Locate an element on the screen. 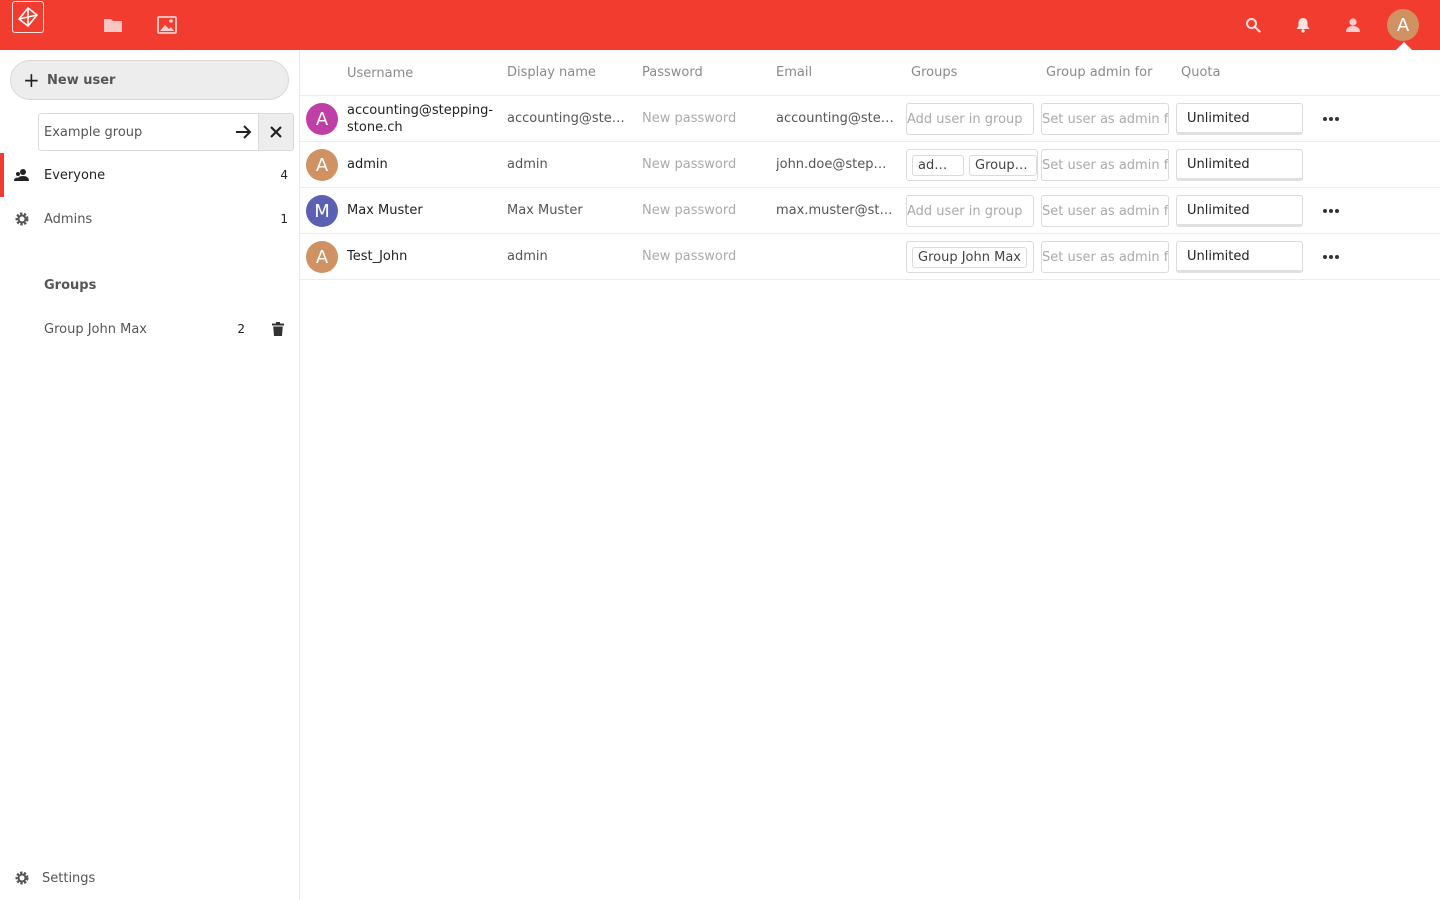 The width and height of the screenshot is (1440, 900). username: Max Muster is located at coordinates (385, 210).